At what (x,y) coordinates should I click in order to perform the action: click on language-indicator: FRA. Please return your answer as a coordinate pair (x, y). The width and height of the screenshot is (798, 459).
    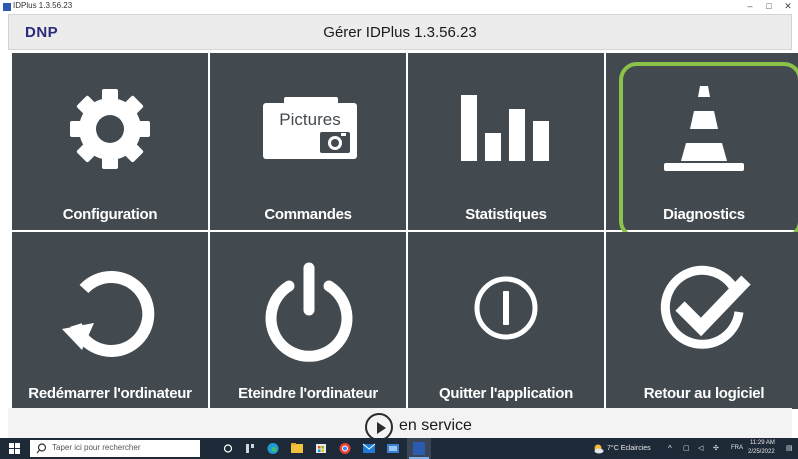
    Looking at the image, I should click on (737, 448).